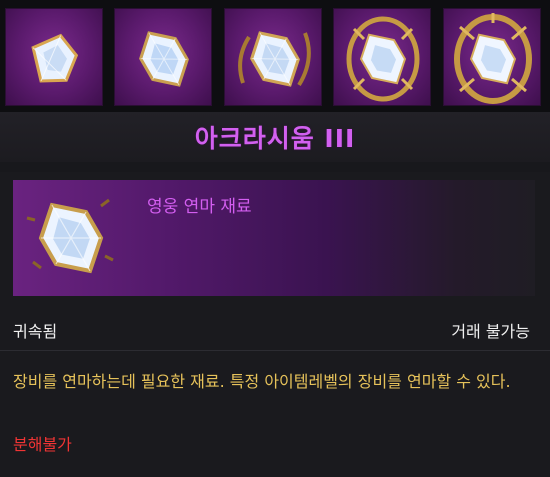 This screenshot has width=550, height=477. I want to click on item-icon, so click(71, 238).